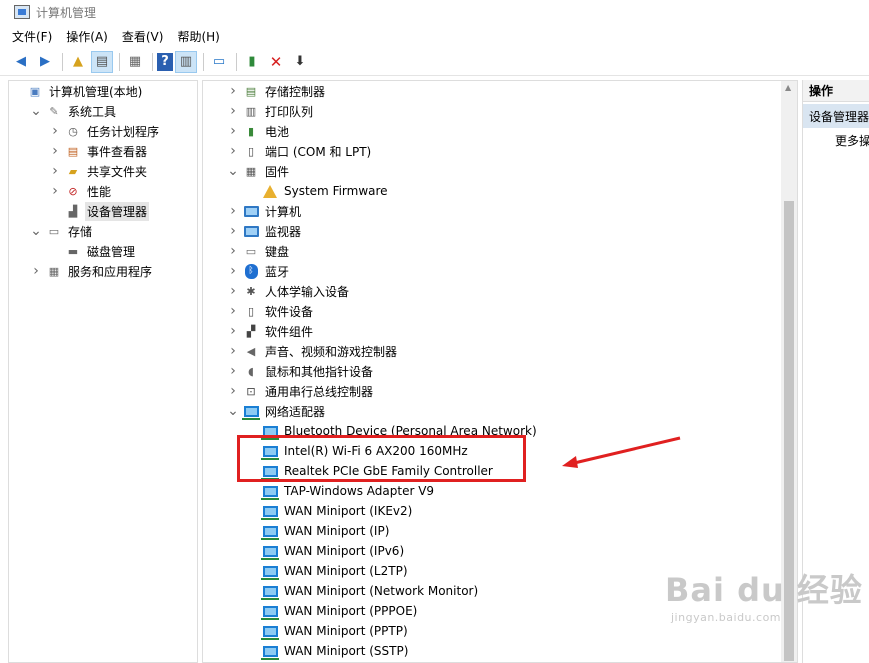  I want to click on console-tree-item: › ▦ 服务和应用程序, so click(92, 271).